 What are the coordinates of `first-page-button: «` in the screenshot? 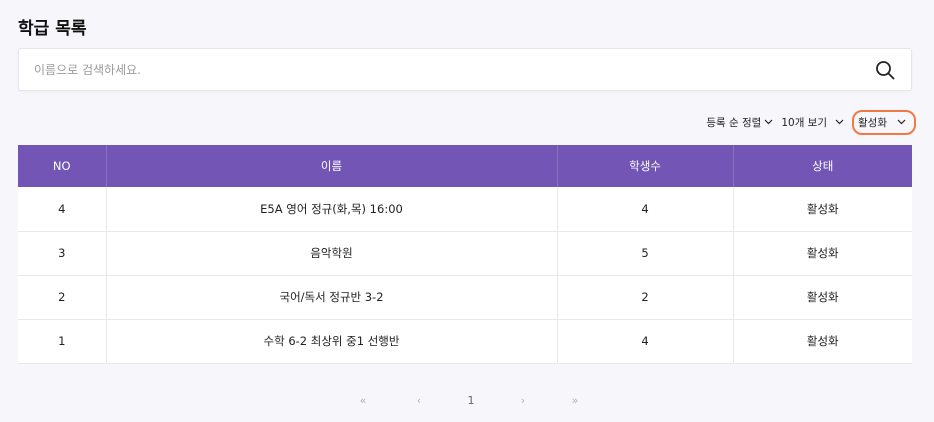 It's located at (363, 400).